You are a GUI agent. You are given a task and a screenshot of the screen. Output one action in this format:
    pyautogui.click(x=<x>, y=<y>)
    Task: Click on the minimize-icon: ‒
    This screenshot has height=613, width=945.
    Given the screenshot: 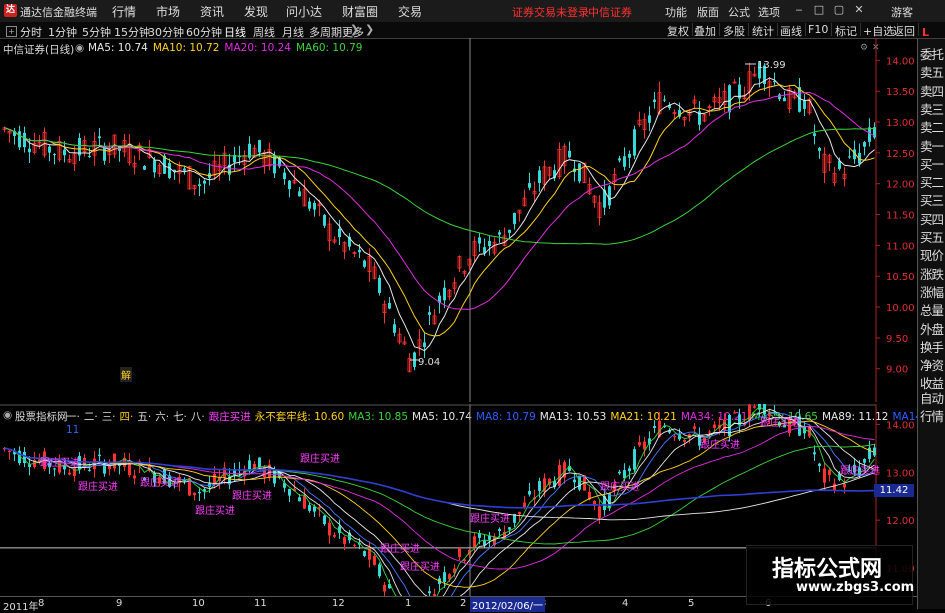 What is the action you would take?
    pyautogui.click(x=799, y=10)
    